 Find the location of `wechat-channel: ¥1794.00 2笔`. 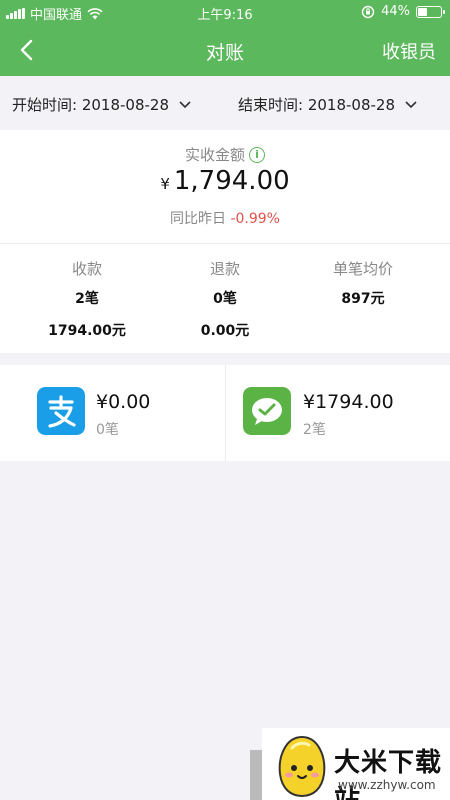

wechat-channel: ¥1794.00 2笔 is located at coordinates (337, 413).